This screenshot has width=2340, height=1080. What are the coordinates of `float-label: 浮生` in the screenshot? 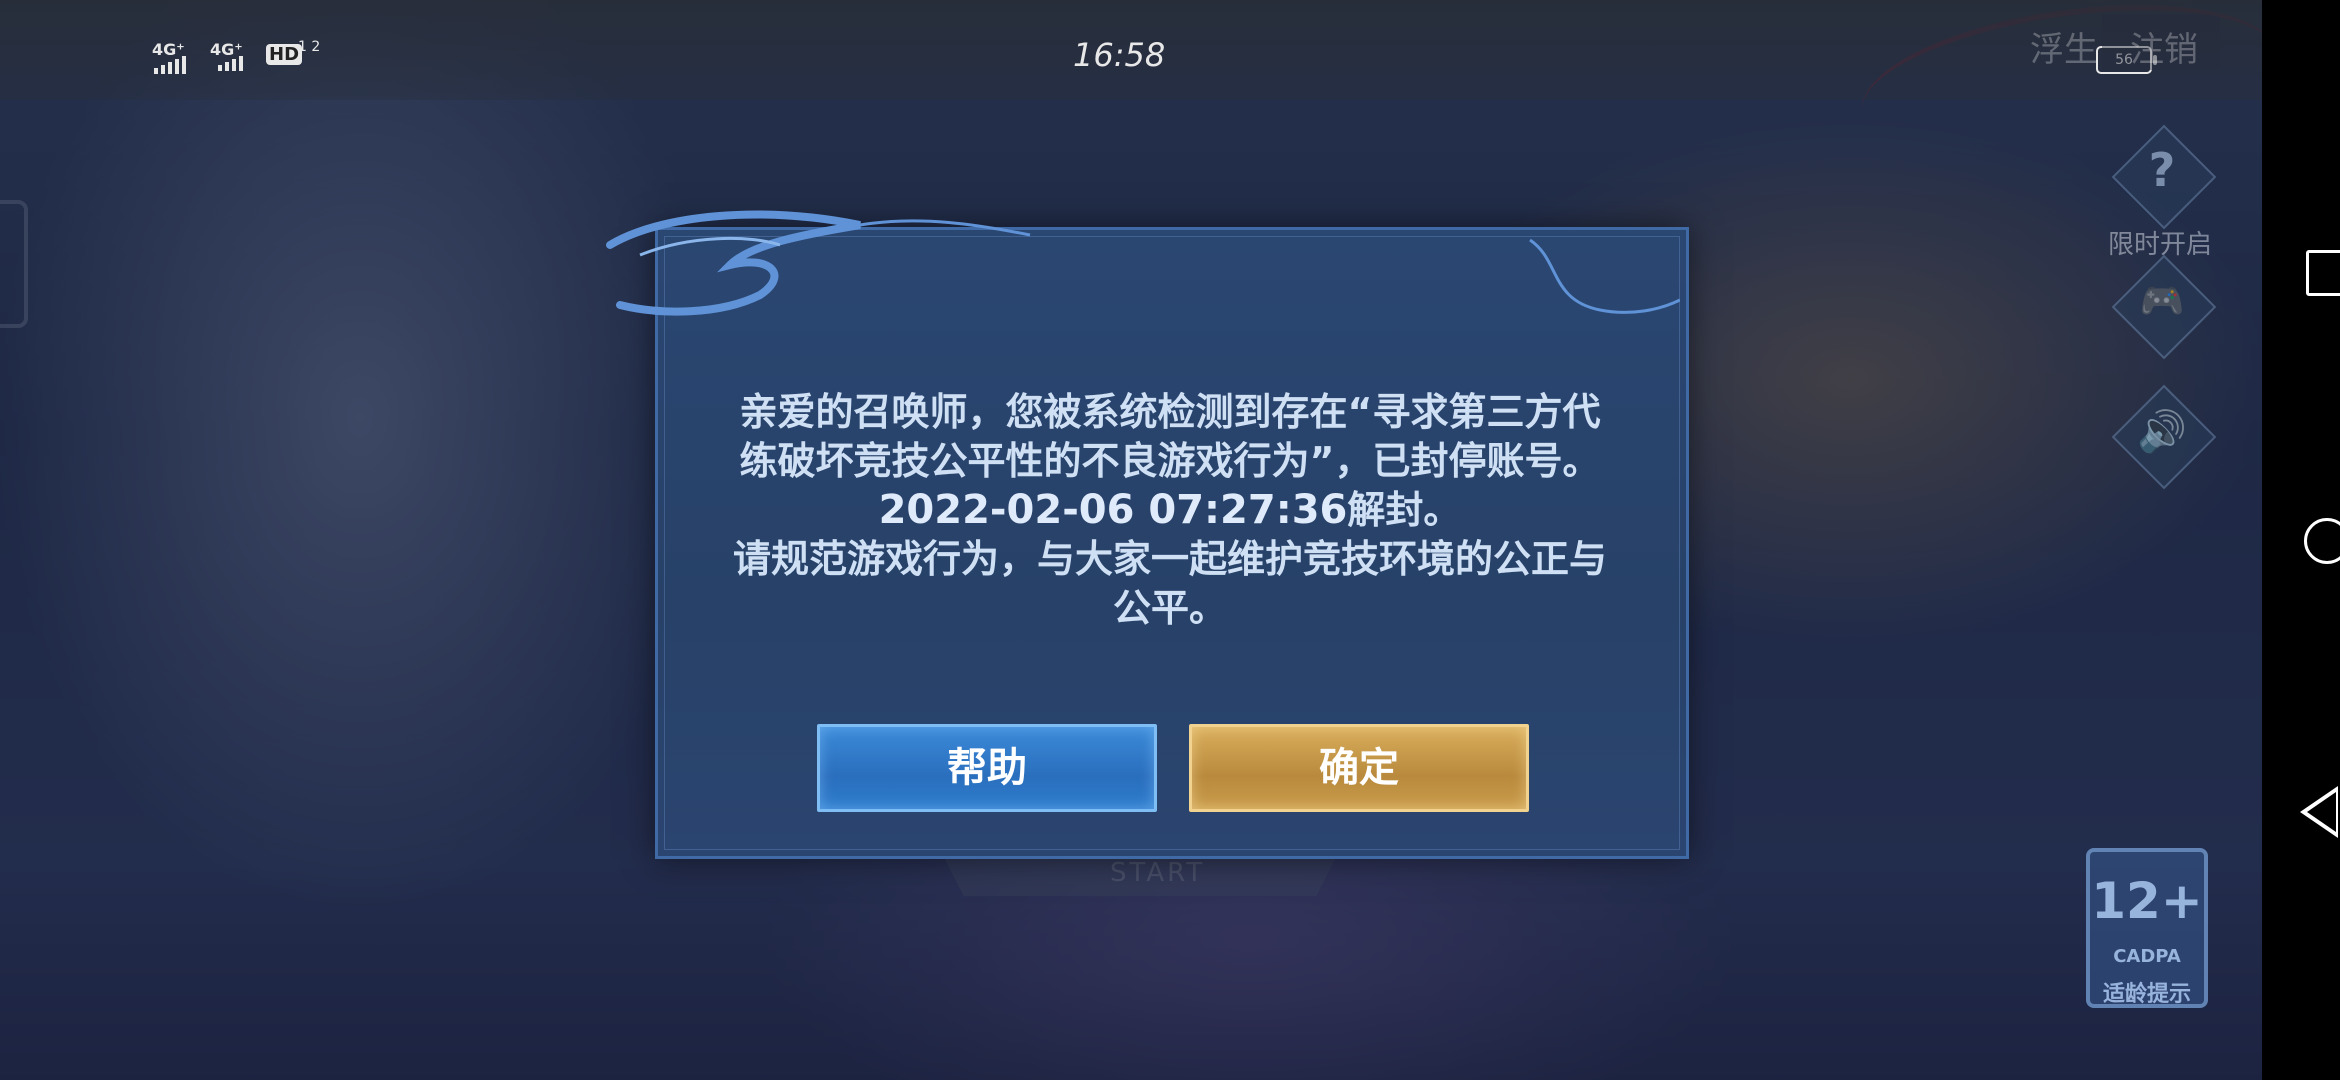 It's located at (2064, 50).